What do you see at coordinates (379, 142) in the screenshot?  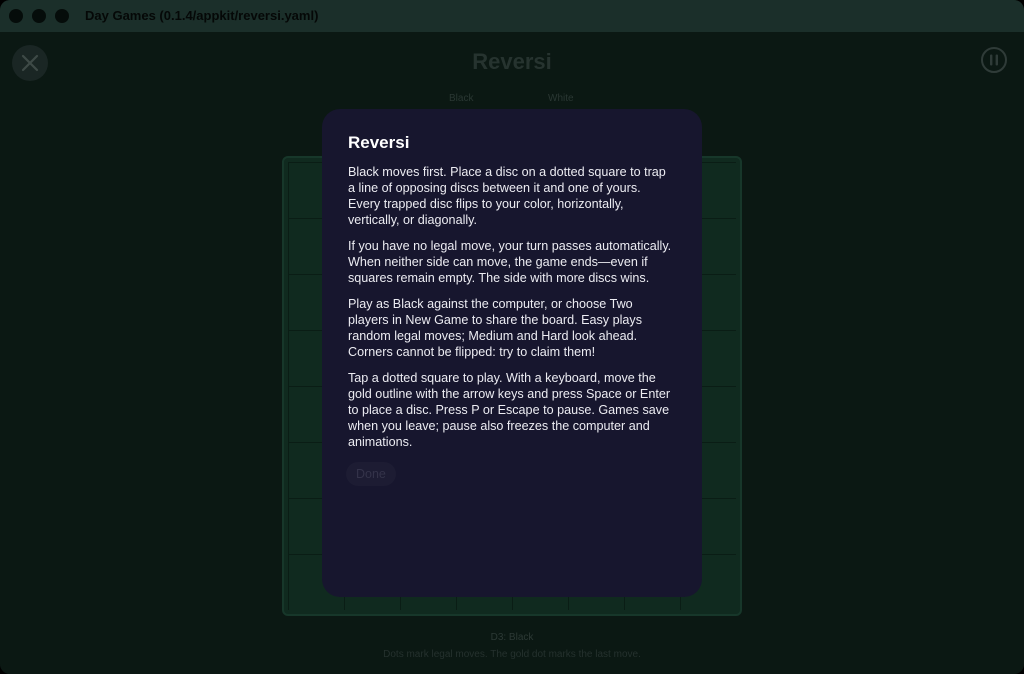 I see `dialog-title: Reversi` at bounding box center [379, 142].